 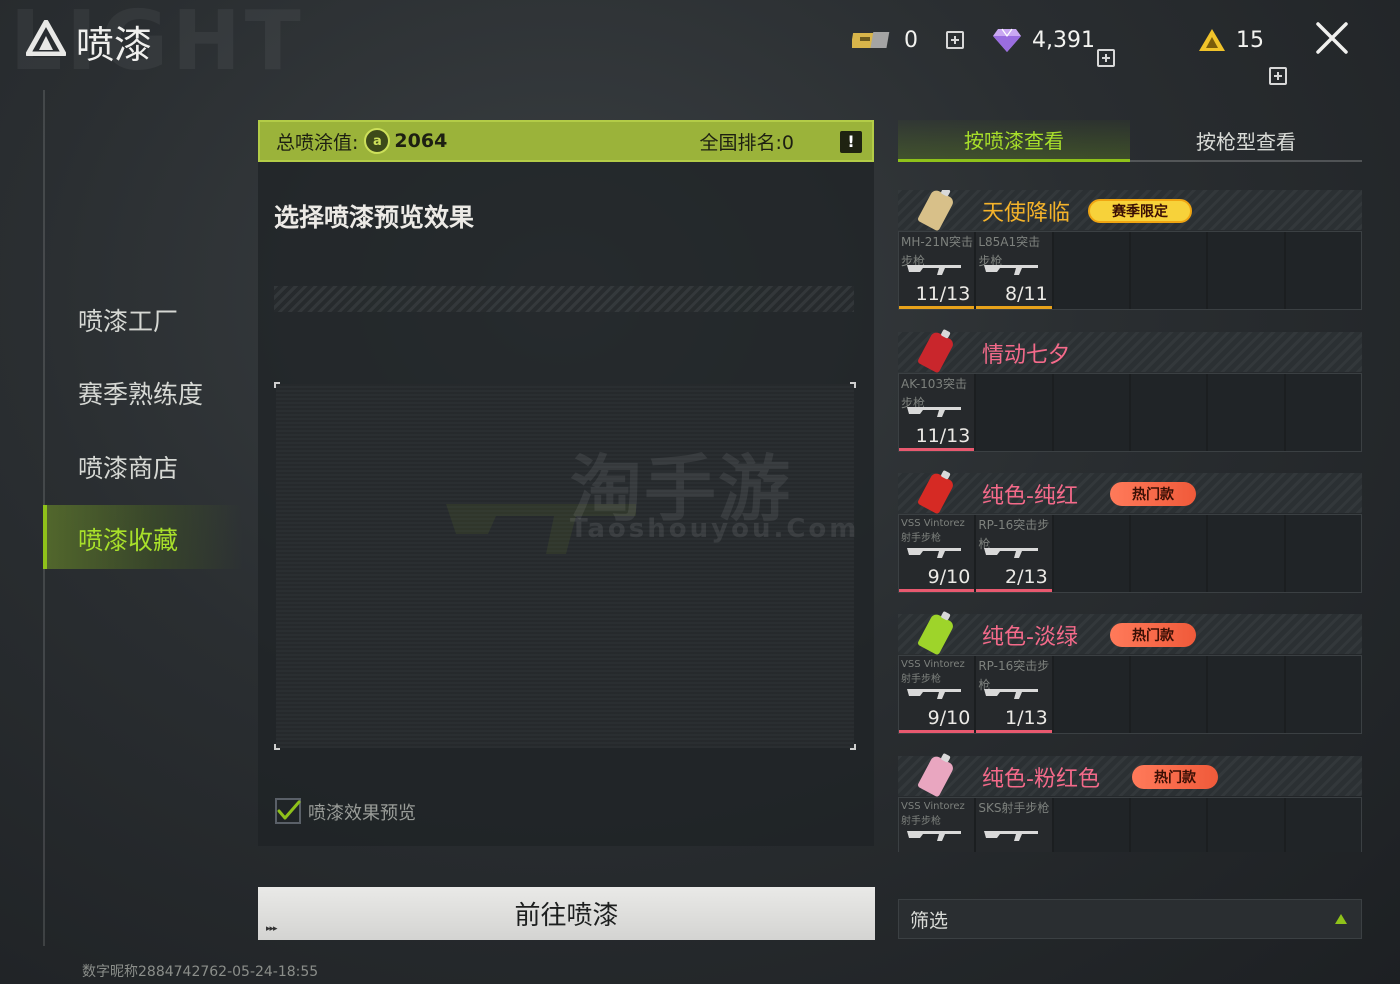 What do you see at coordinates (1026, 718) in the screenshot?
I see `weapon-progress: 1/13` at bounding box center [1026, 718].